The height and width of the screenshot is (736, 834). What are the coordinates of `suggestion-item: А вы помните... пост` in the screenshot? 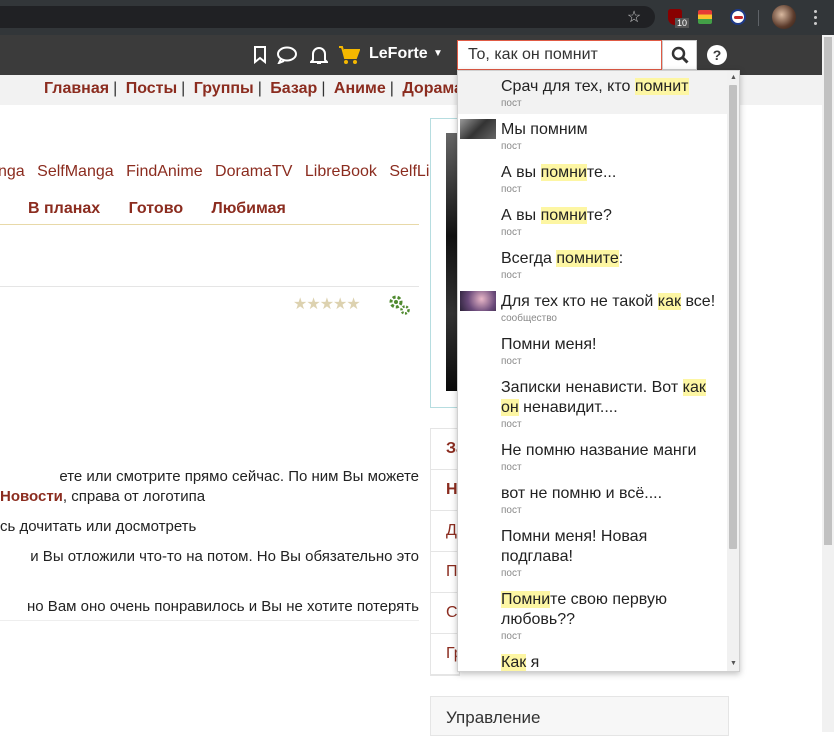 It's located at (592, 178).